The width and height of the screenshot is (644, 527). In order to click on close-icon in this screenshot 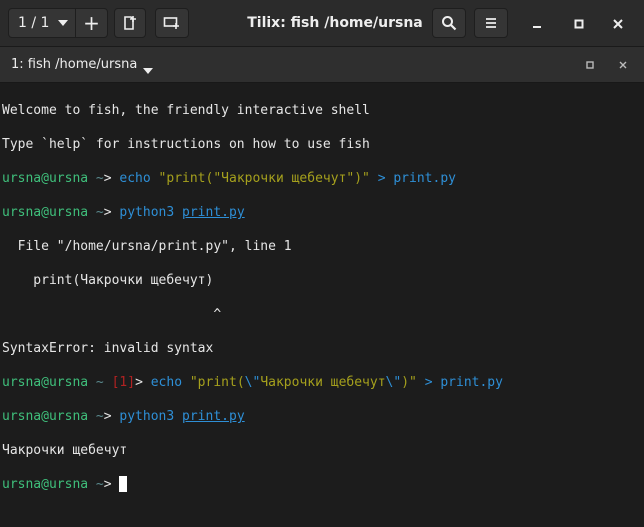, I will do `click(618, 23)`.